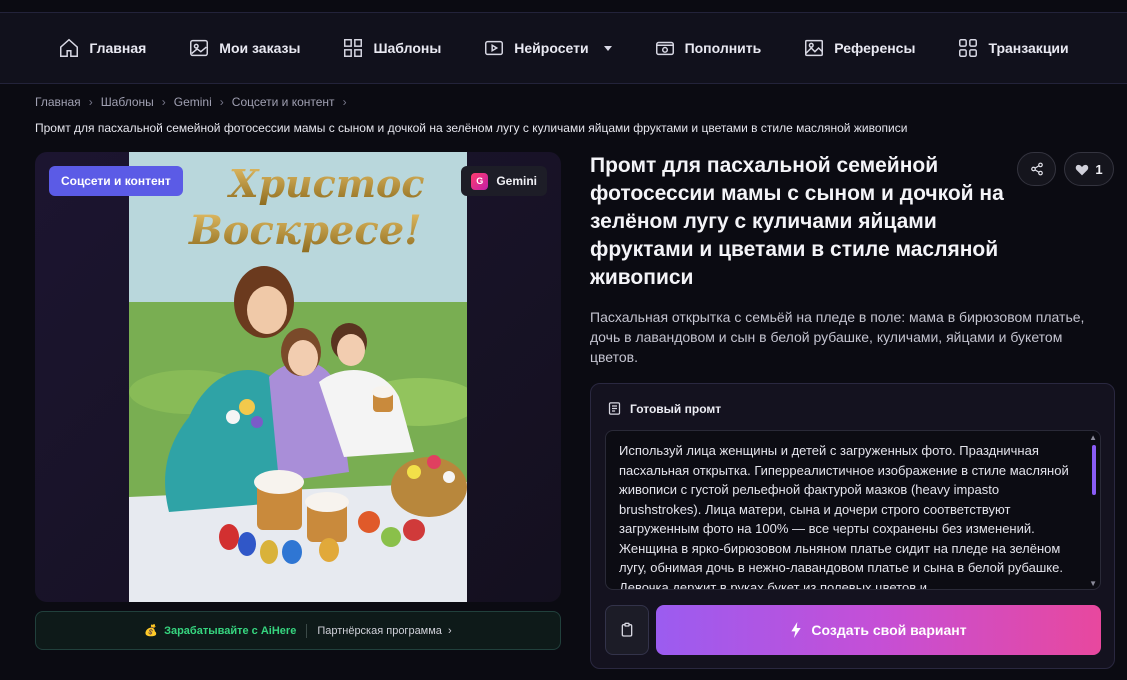  What do you see at coordinates (58, 102) in the screenshot?
I see `breadcrumb-item-home: Главная` at bounding box center [58, 102].